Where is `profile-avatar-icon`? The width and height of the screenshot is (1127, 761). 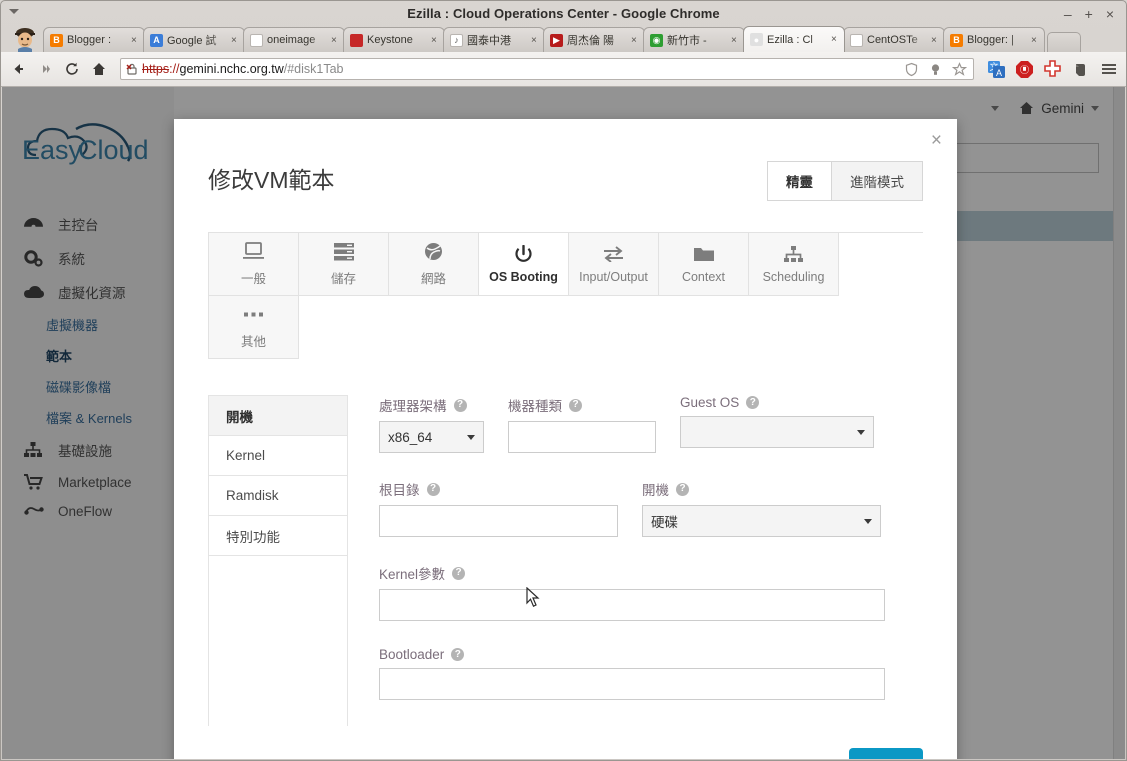
profile-avatar-icon is located at coordinates (25, 38).